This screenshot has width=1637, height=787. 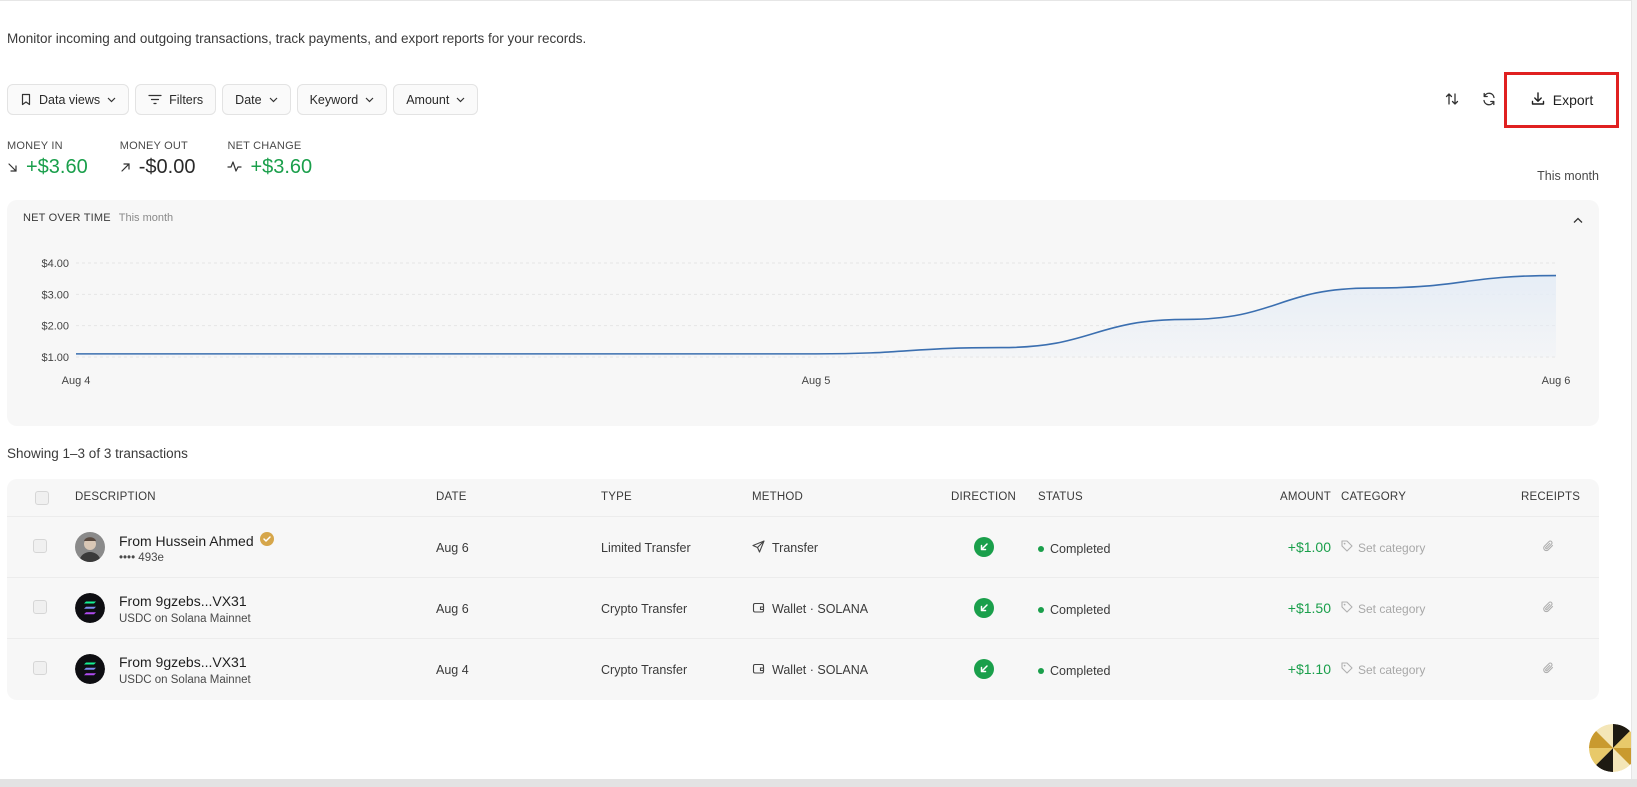 I want to click on date-filter-button: Date, so click(x=256, y=99).